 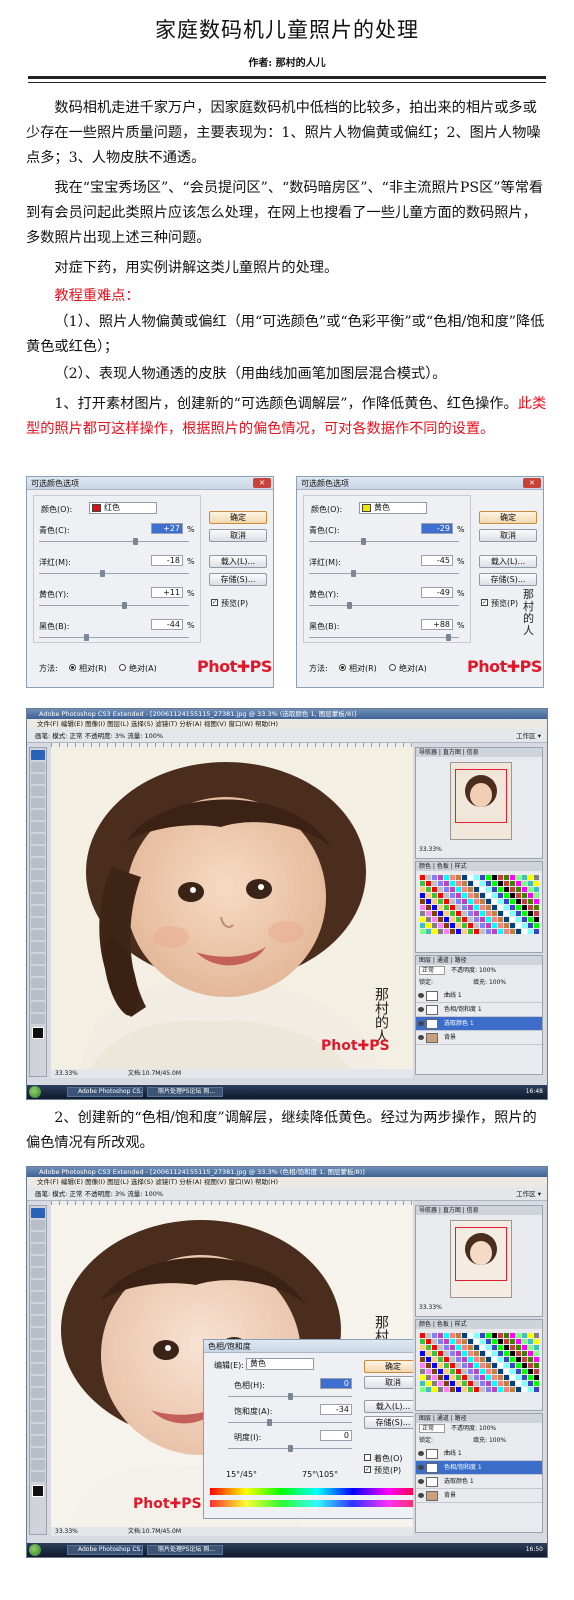 What do you see at coordinates (448, 637) in the screenshot?
I see `black-slider` at bounding box center [448, 637].